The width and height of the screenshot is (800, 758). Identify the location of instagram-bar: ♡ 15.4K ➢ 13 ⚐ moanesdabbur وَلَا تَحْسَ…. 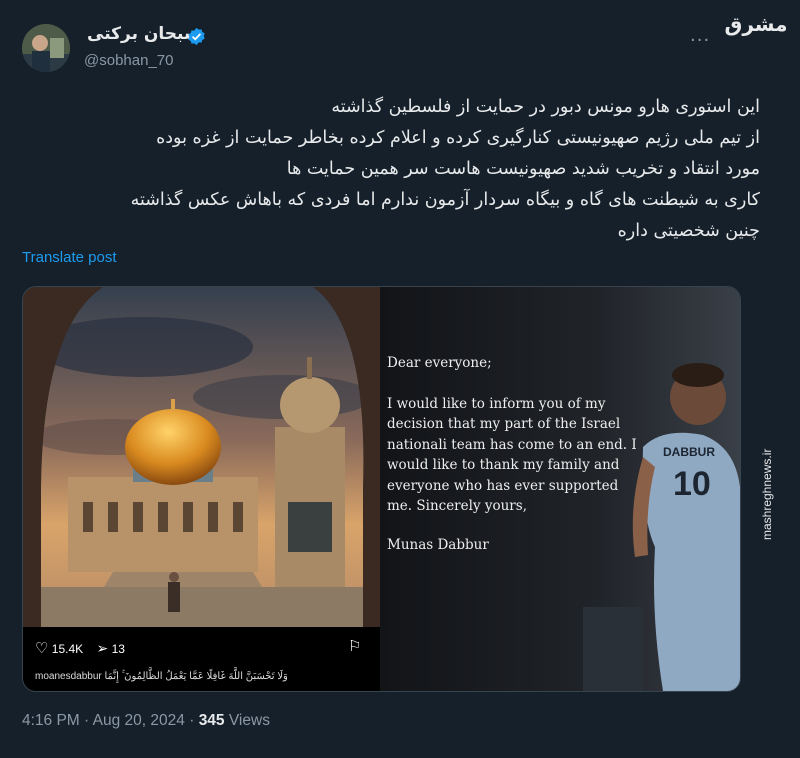
(201, 659).